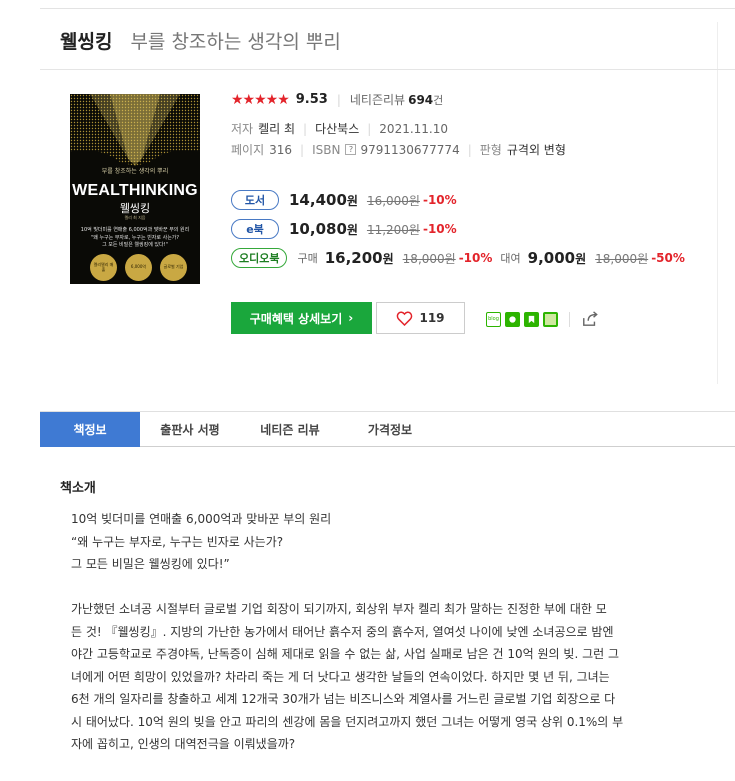 This screenshot has height=781, width=735. What do you see at coordinates (296, 318) in the screenshot?
I see `purchase-benefits-label: 구매혜택 상세보기` at bounding box center [296, 318].